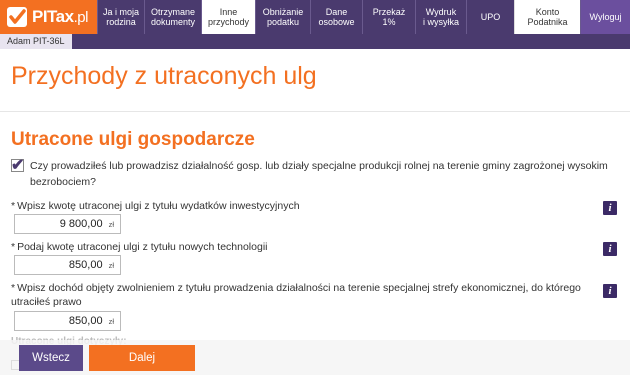 Image resolution: width=630 pixels, height=375 pixels. Describe the element at coordinates (315, 41) in the screenshot. I see `user-bar: Adam PIT-36L` at that location.